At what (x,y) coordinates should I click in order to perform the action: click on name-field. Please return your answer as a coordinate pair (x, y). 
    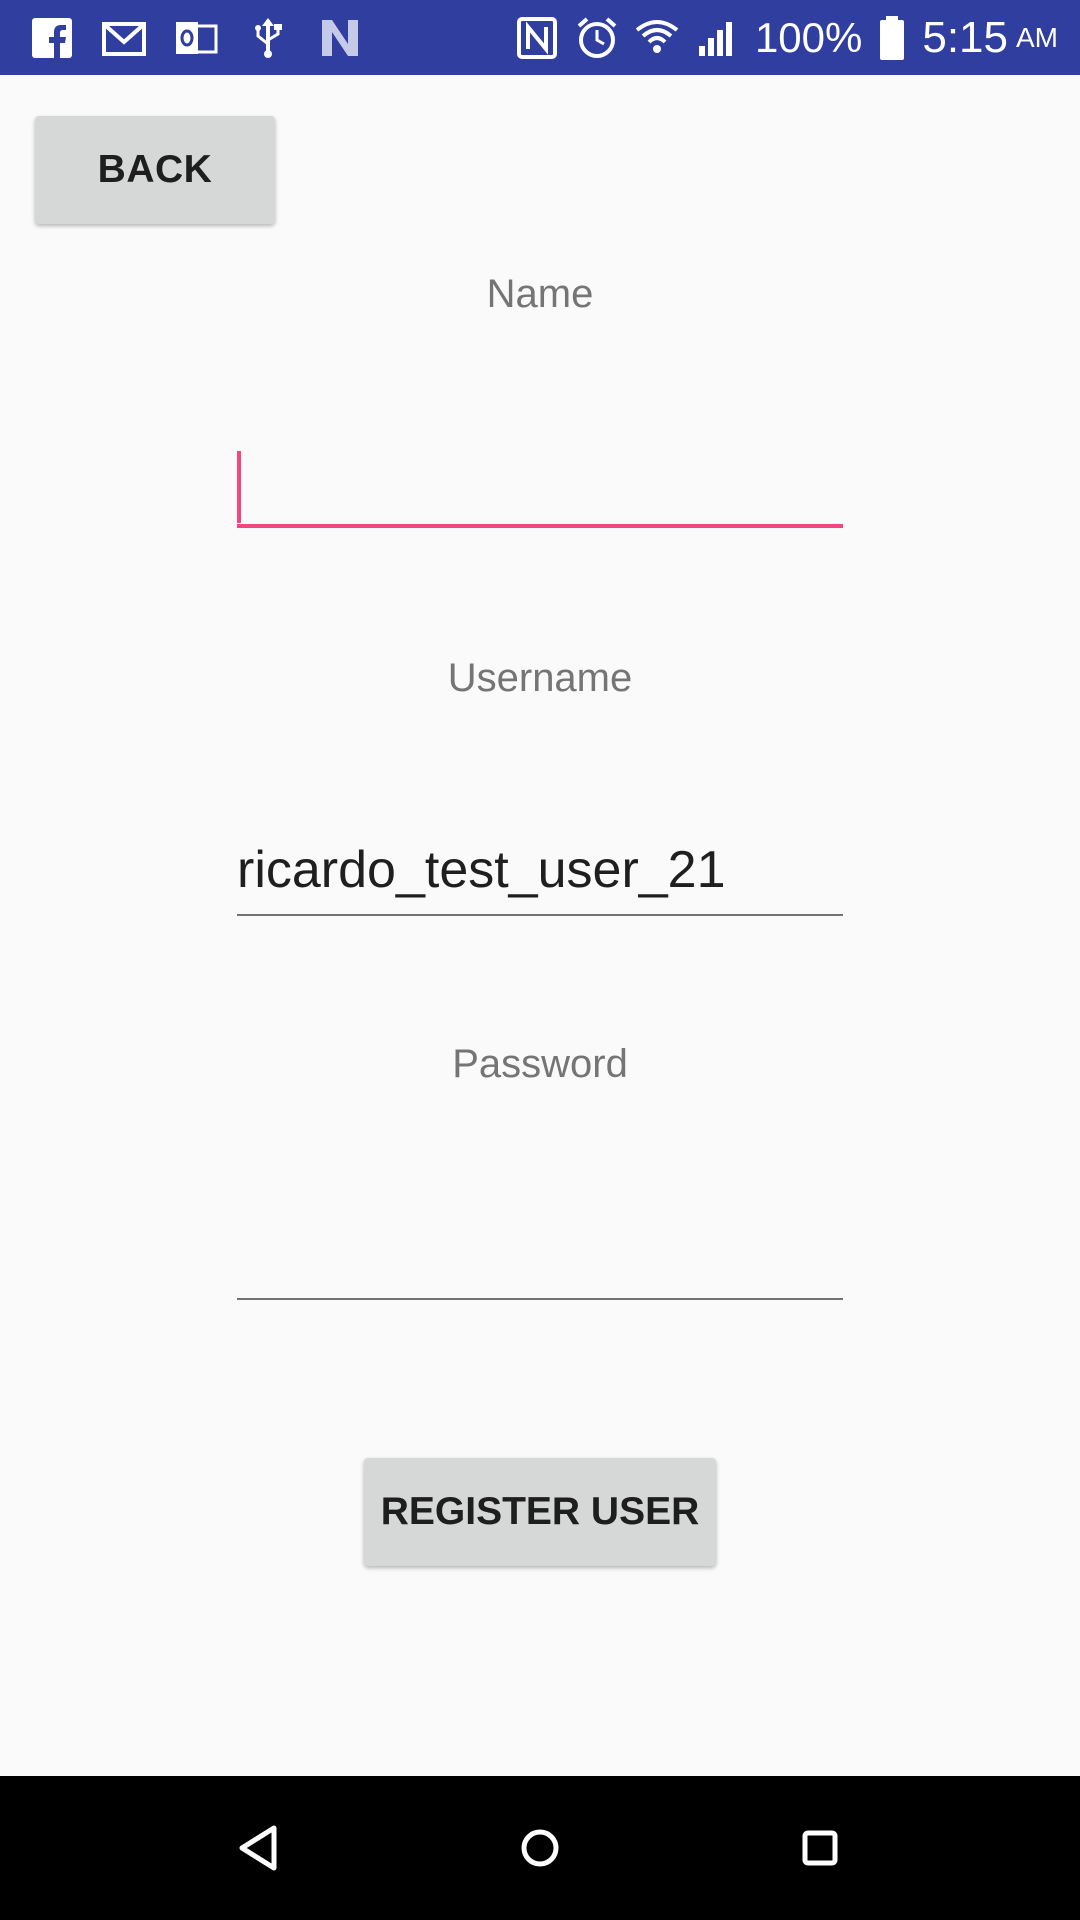
    Looking at the image, I should click on (540, 483).